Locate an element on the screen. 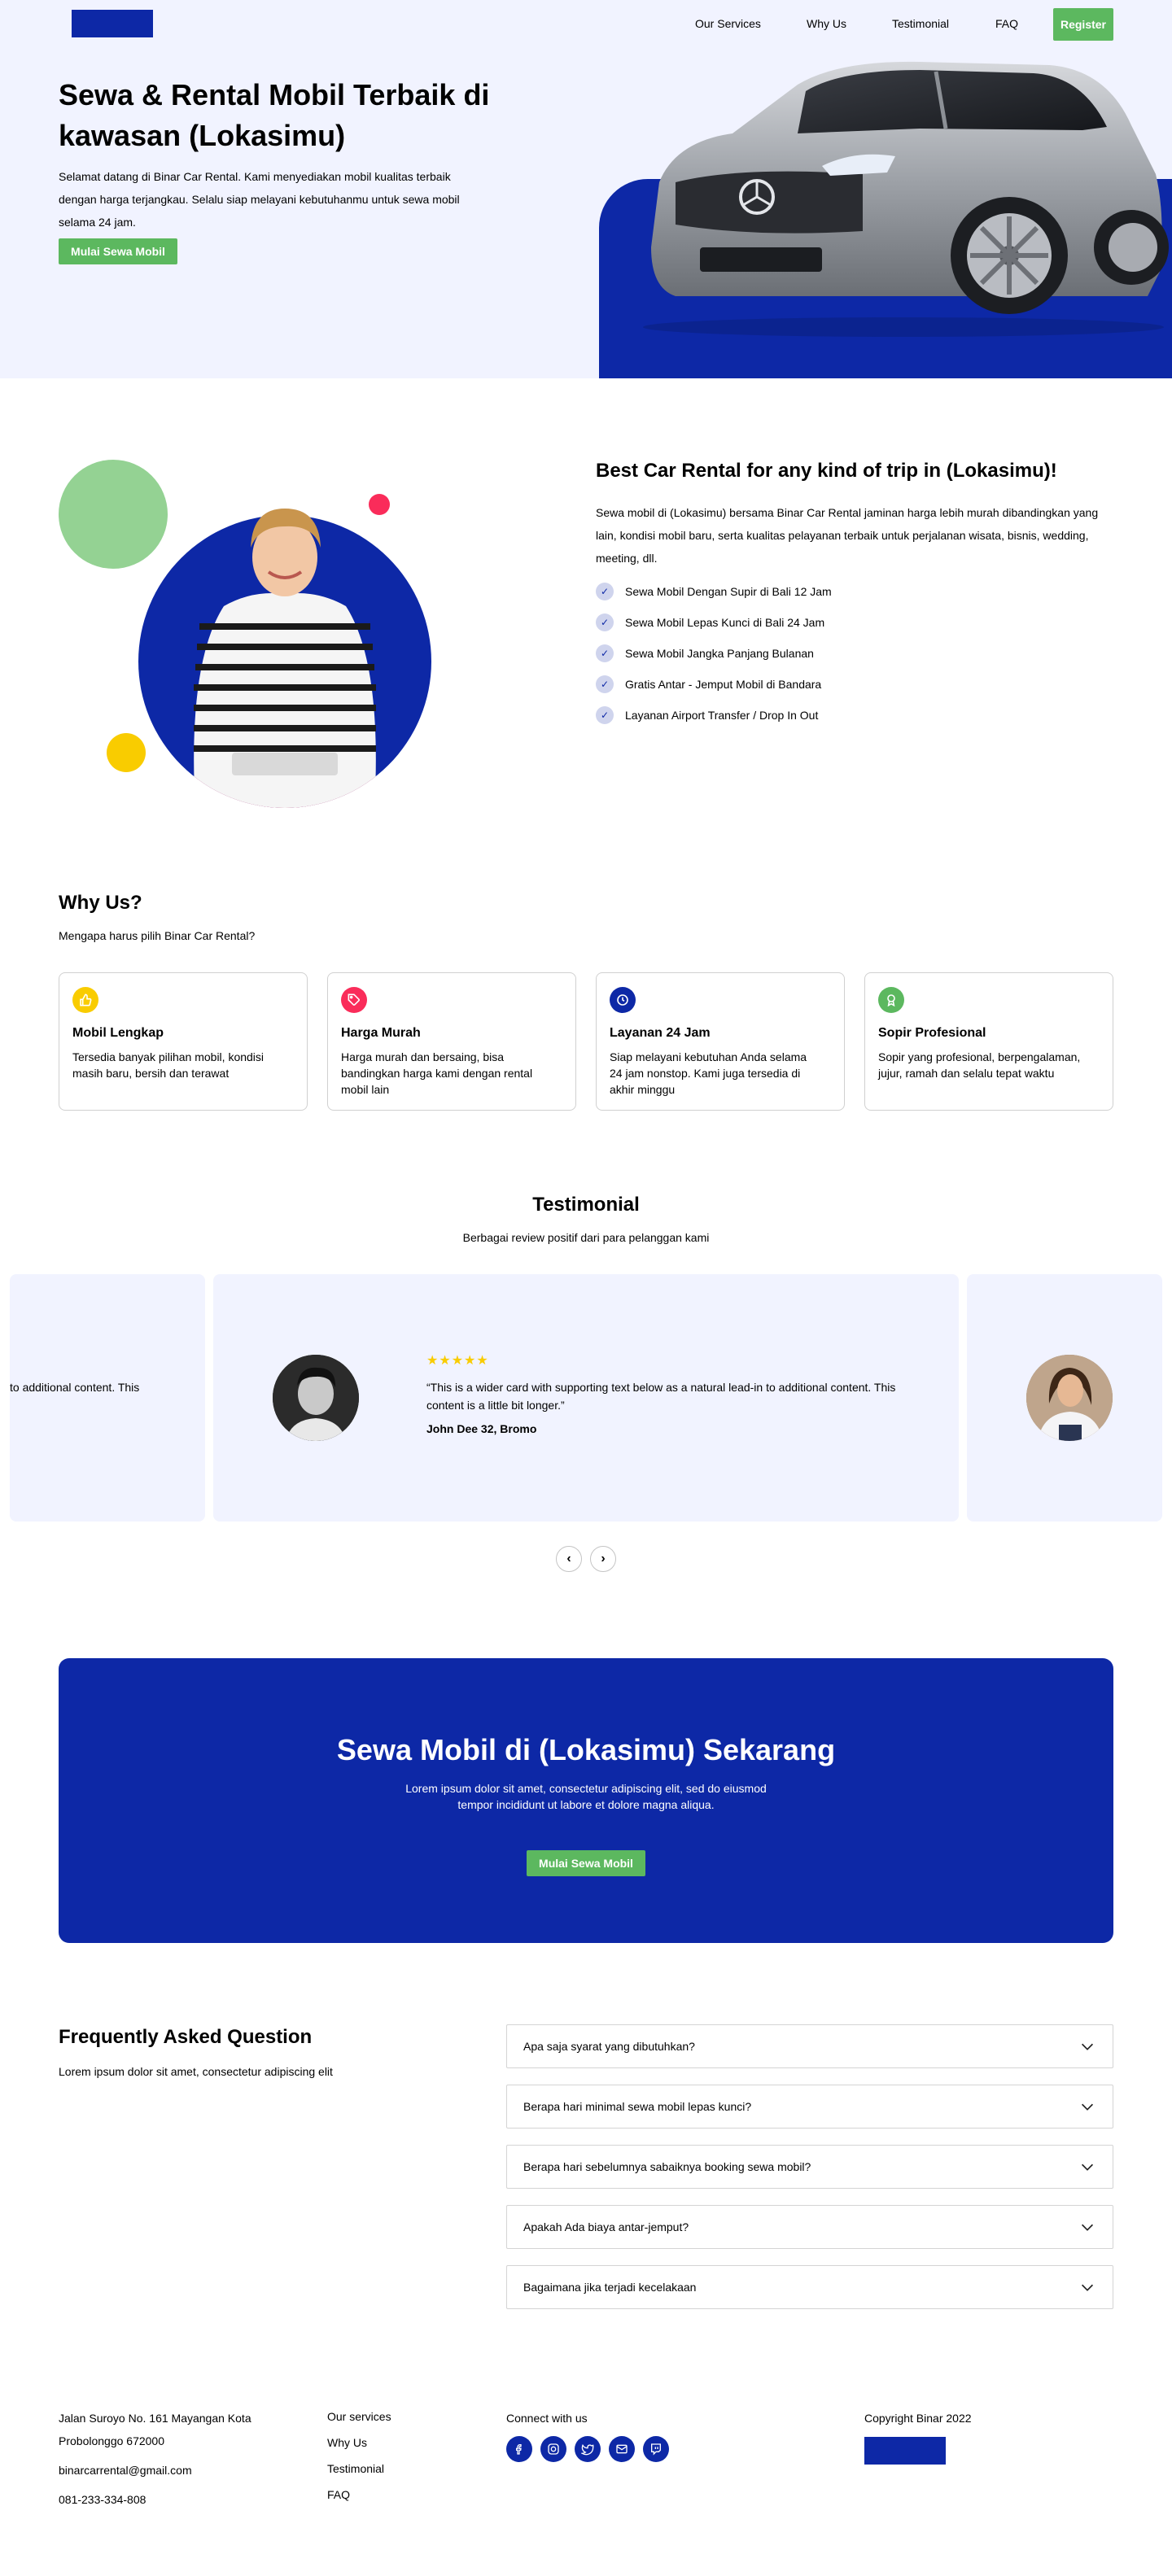  faq-question: Bagaimana jika terjadi kecelakaan is located at coordinates (610, 2287).